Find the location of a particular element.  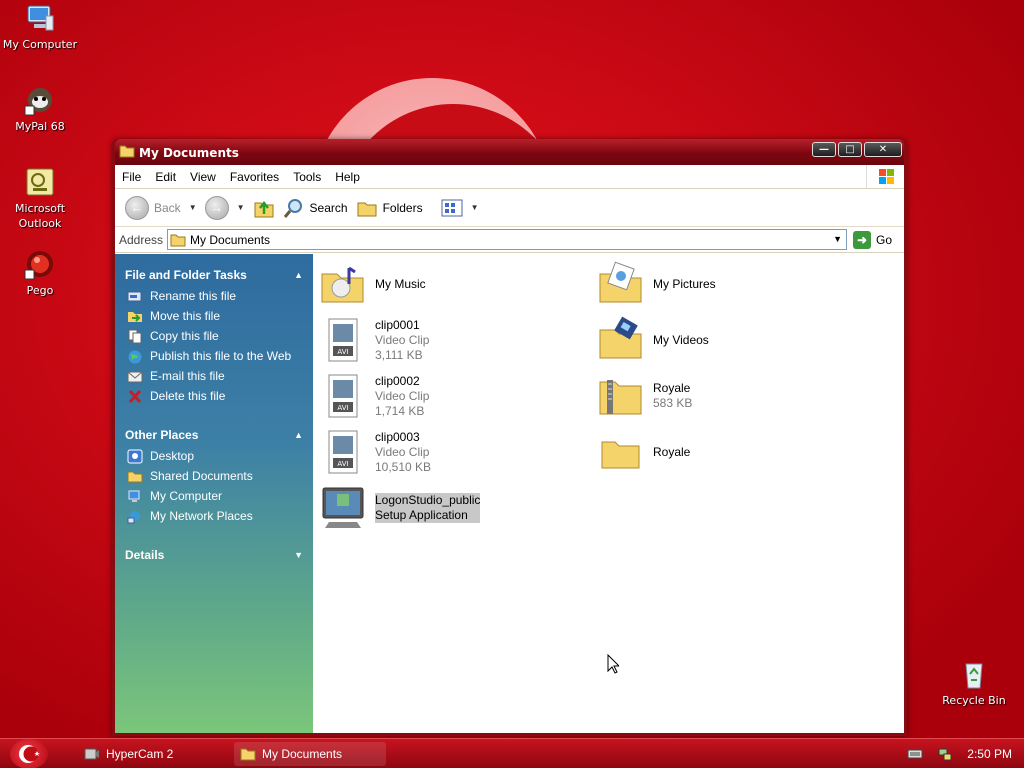

address-dropdown-icon: ▼ is located at coordinates (837, 239).